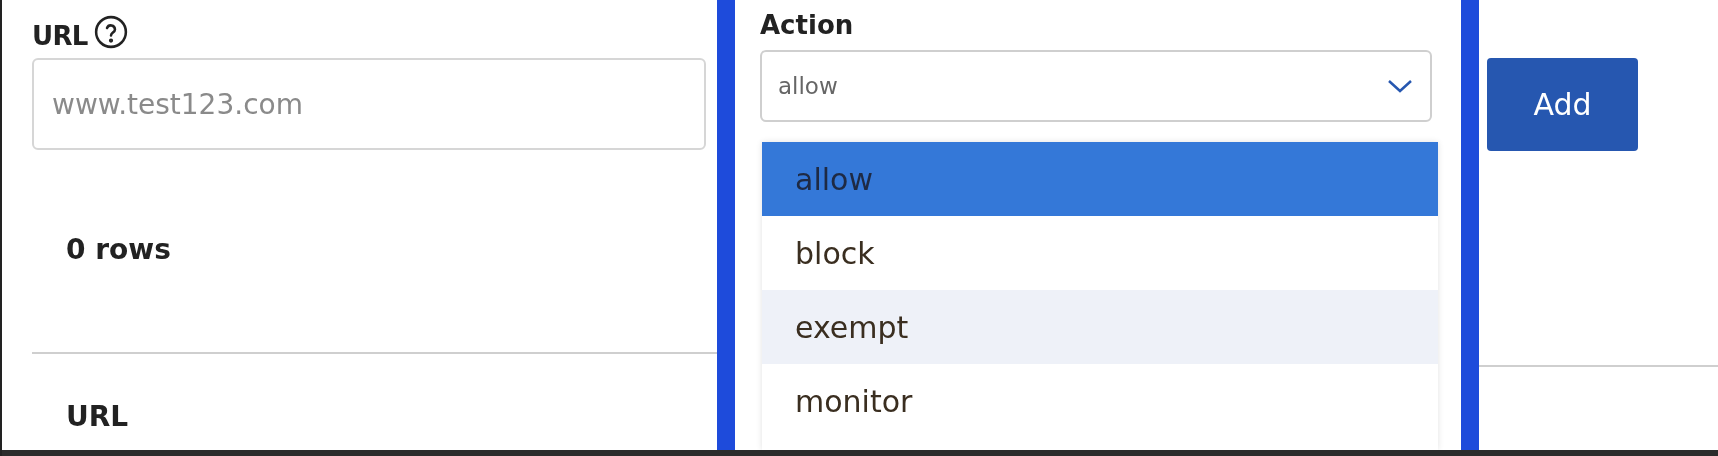 The image size is (1718, 456). What do you see at coordinates (1562, 104) in the screenshot?
I see `add-button: Add` at bounding box center [1562, 104].